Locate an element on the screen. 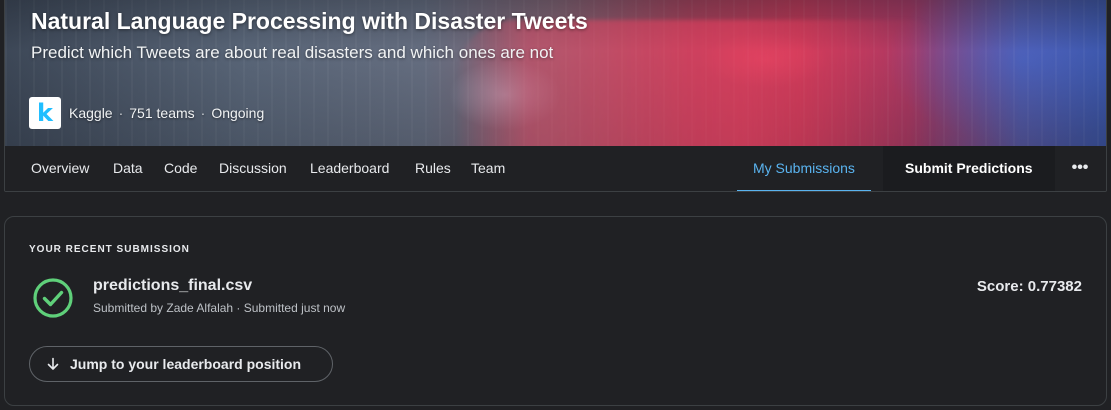  tab-code: Code is located at coordinates (180, 168).